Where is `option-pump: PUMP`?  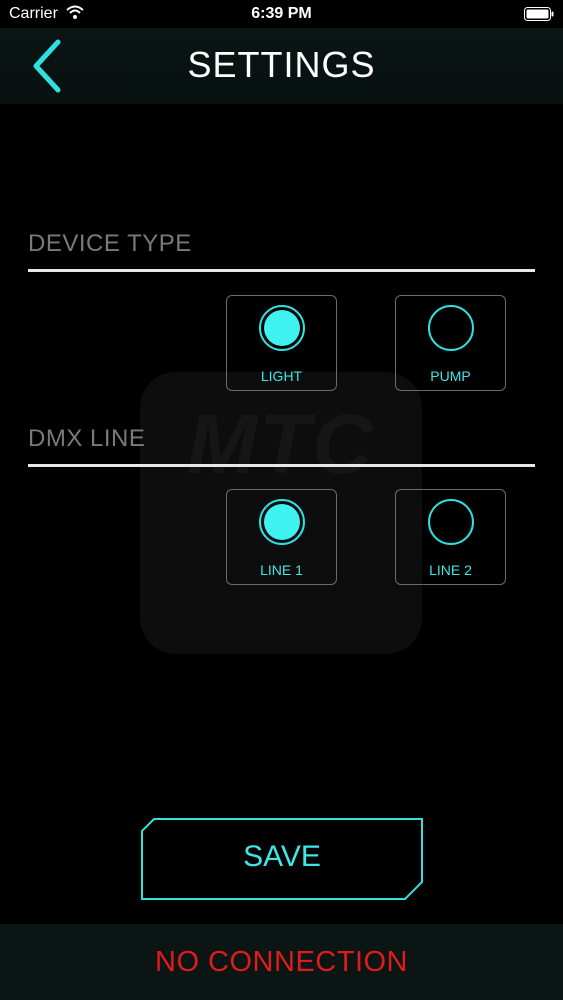 option-pump: PUMP is located at coordinates (450, 343).